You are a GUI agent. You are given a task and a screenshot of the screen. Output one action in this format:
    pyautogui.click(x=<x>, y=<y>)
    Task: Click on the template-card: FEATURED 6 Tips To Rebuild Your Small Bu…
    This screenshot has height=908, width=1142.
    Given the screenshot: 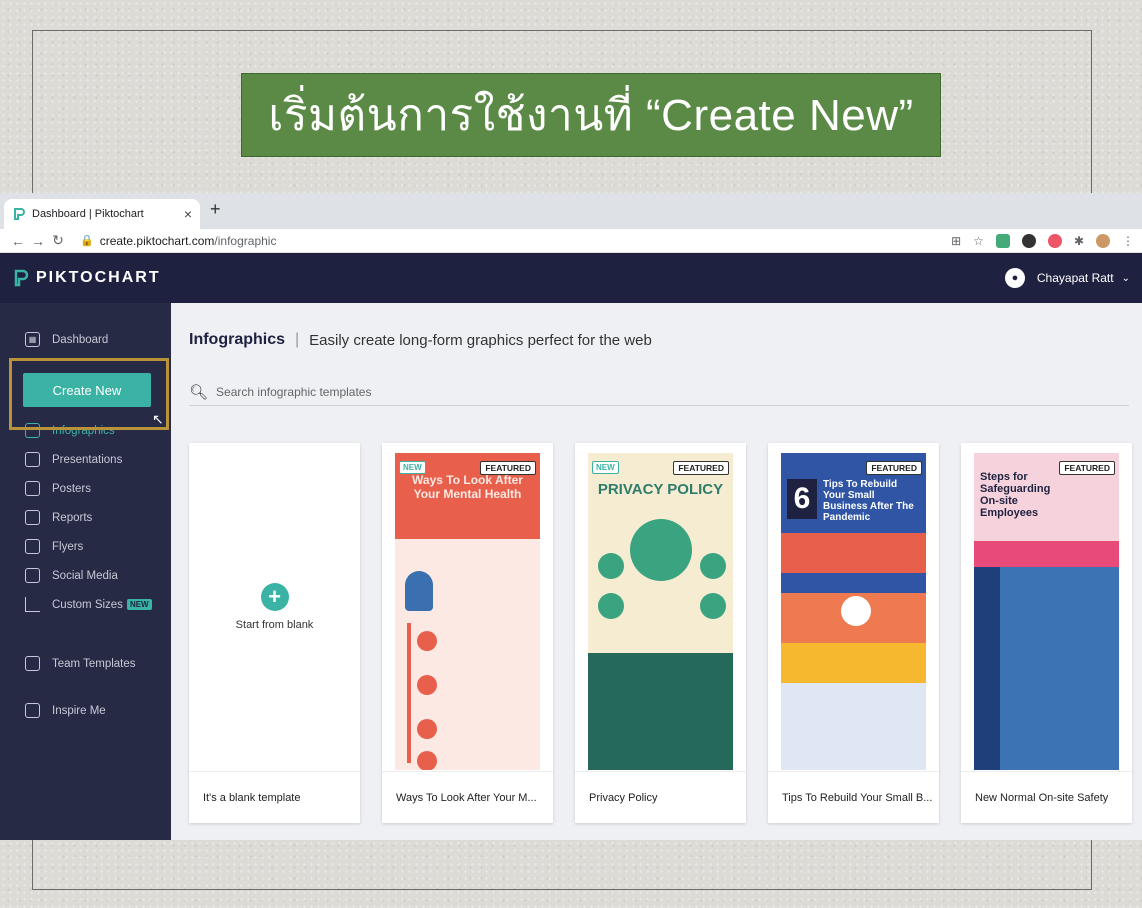 What is the action you would take?
    pyautogui.click(x=853, y=633)
    